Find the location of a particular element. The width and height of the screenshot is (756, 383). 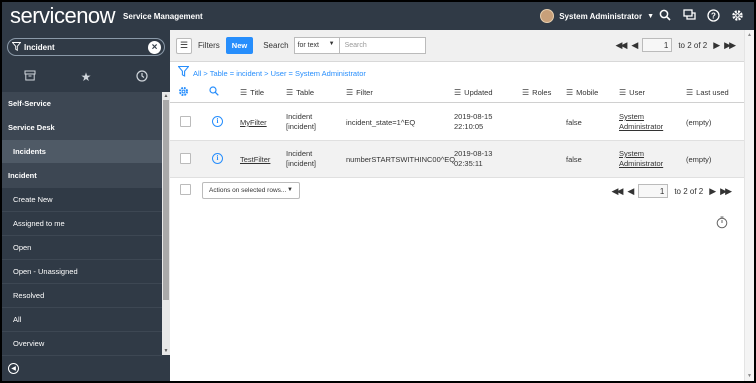

chevron-down-icon: ▼ is located at coordinates (331, 44).